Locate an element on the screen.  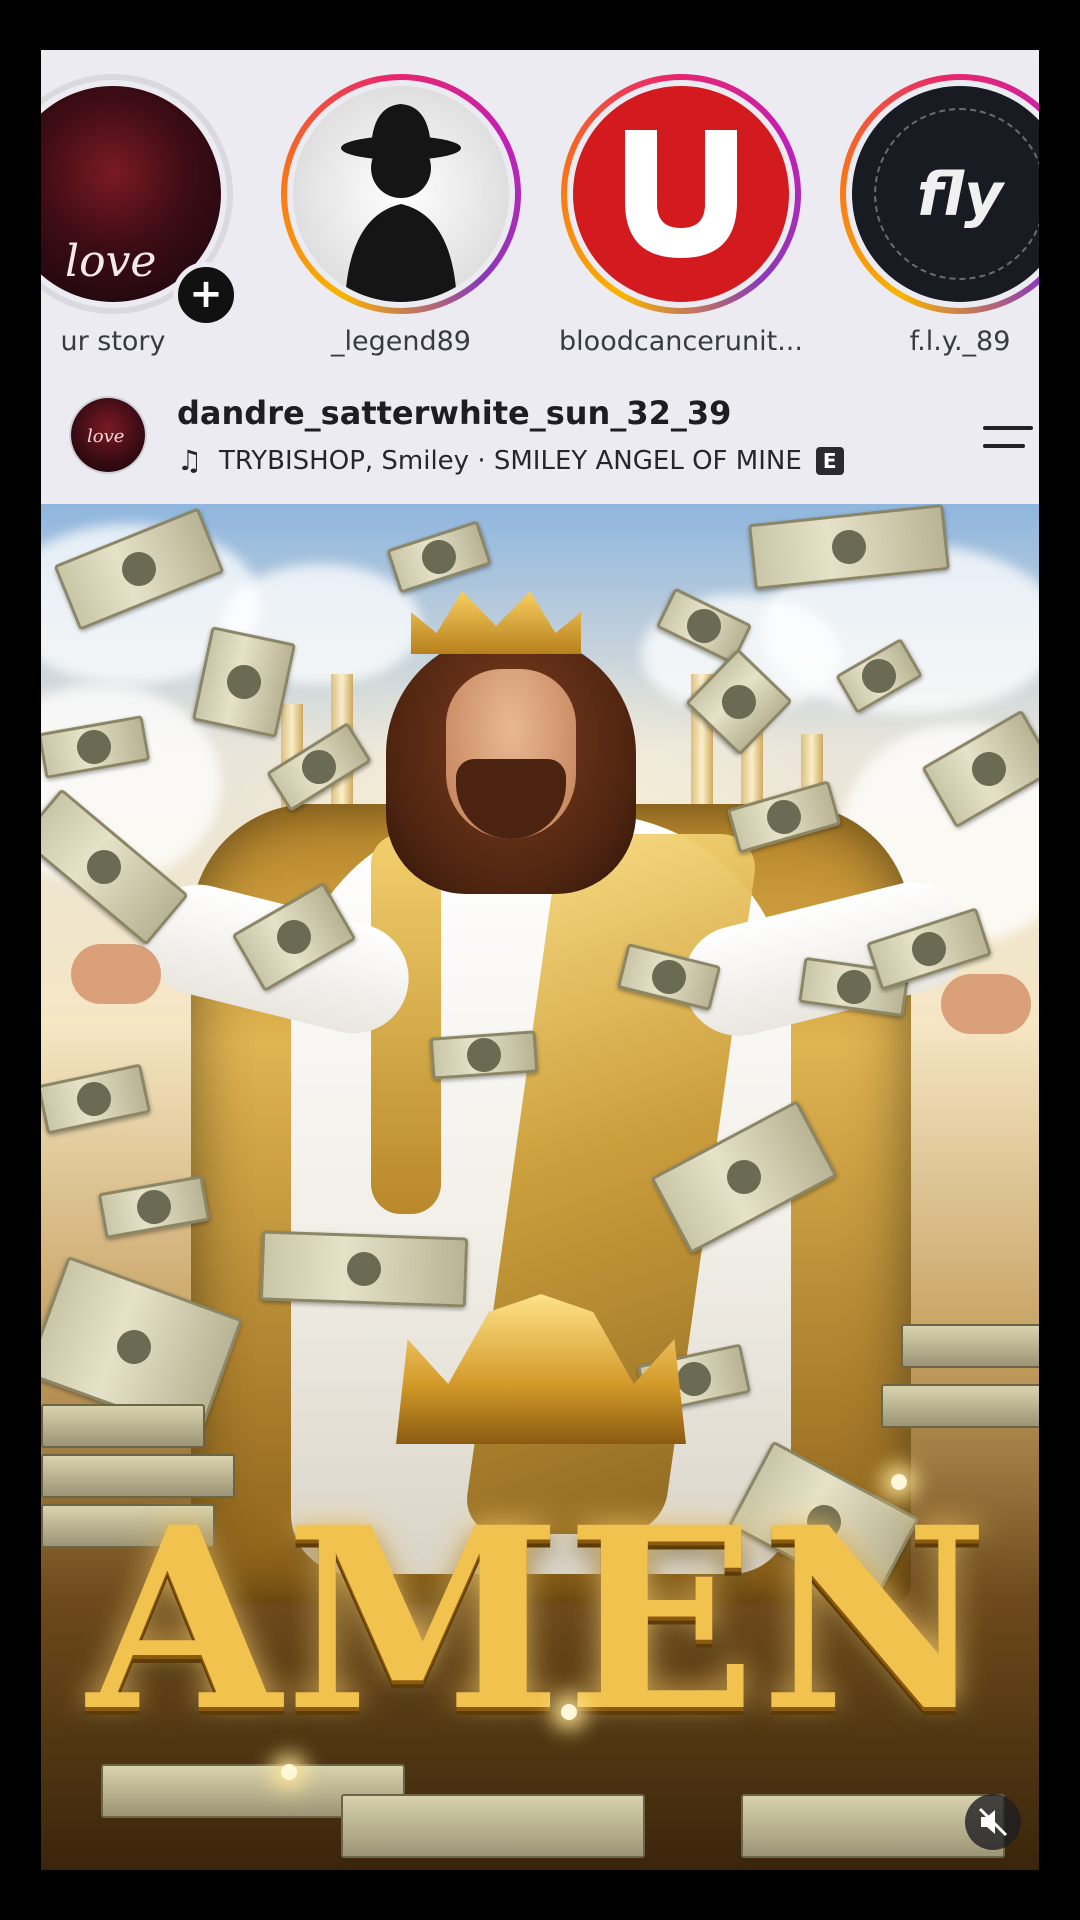
add-story-plus-icon: + is located at coordinates (206, 295).